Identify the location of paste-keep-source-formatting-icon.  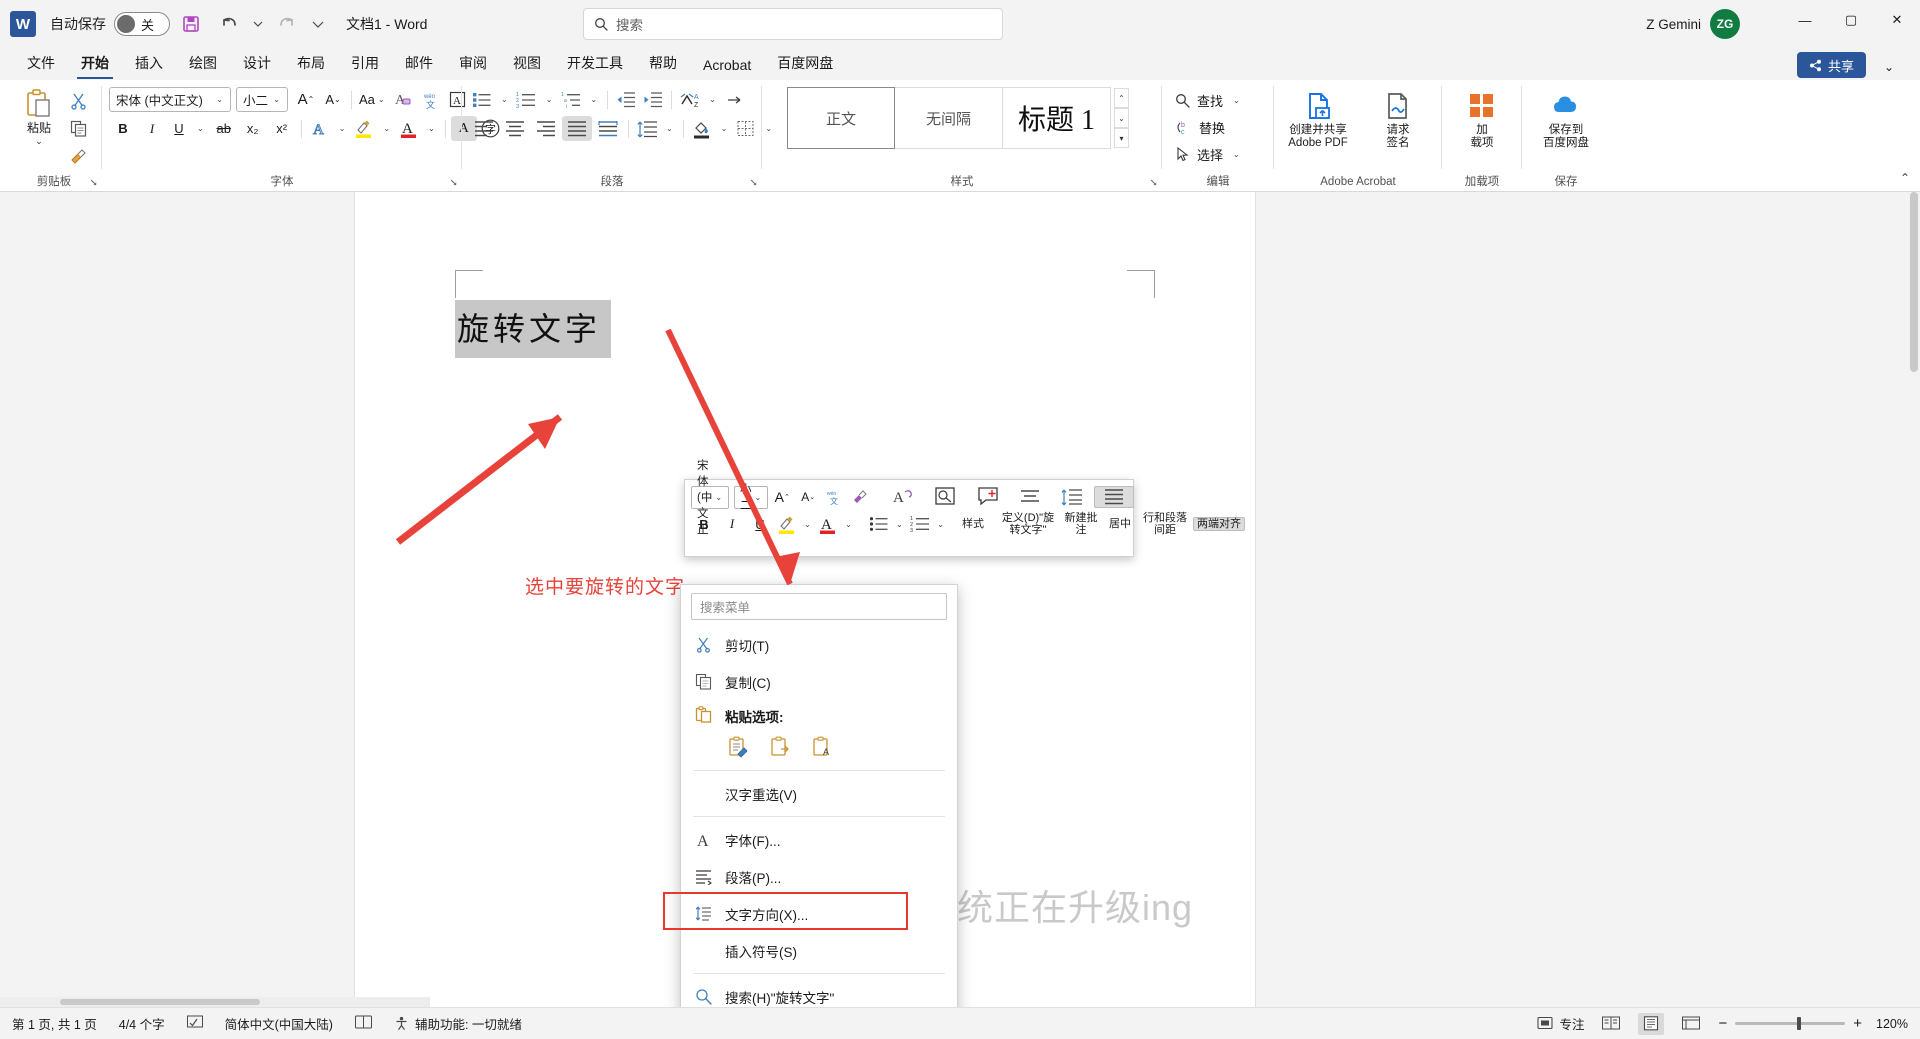
(738, 747).